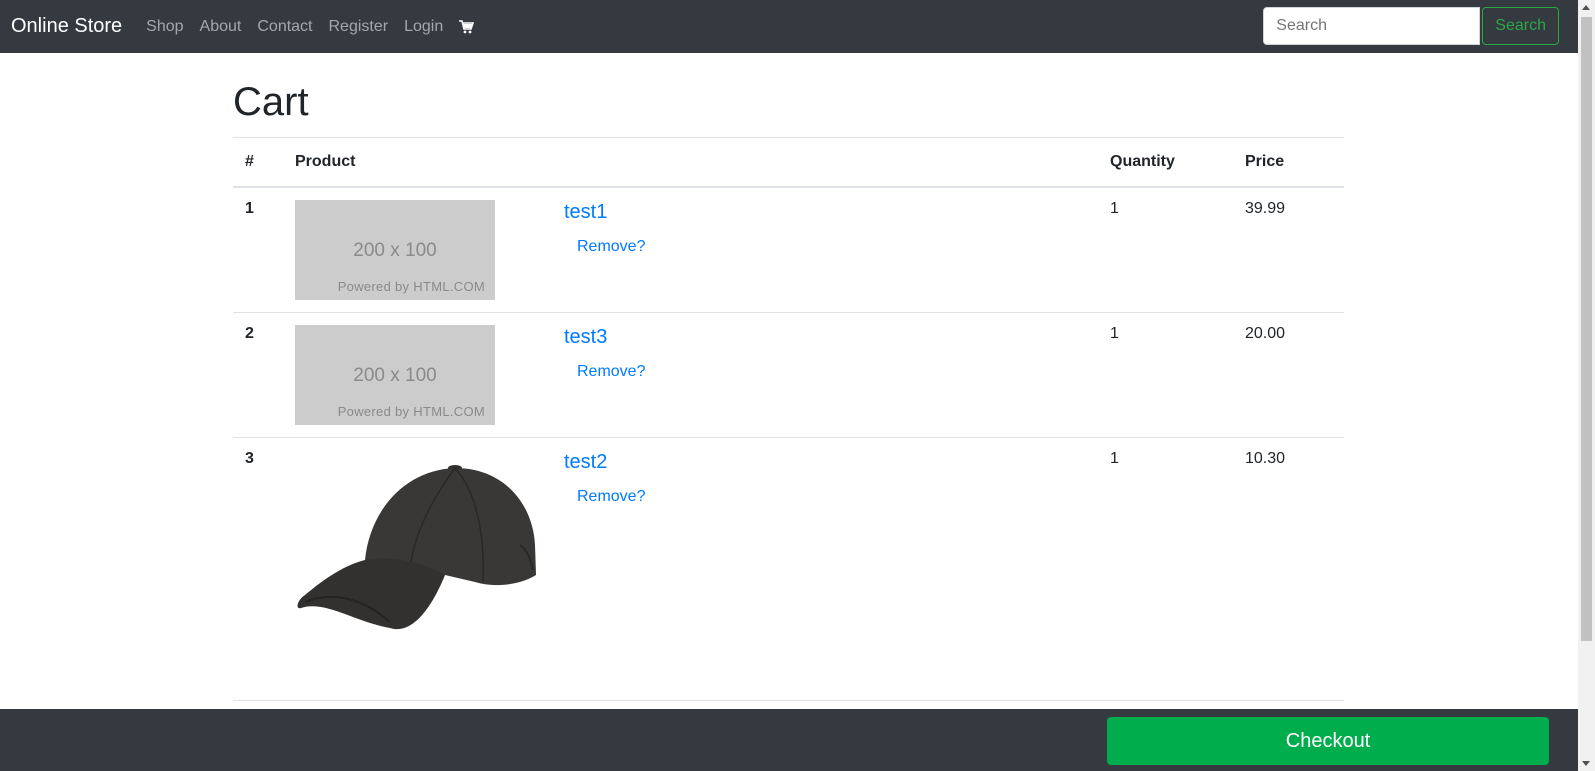  What do you see at coordinates (1288, 249) in the screenshot?
I see `price-value: 39.99` at bounding box center [1288, 249].